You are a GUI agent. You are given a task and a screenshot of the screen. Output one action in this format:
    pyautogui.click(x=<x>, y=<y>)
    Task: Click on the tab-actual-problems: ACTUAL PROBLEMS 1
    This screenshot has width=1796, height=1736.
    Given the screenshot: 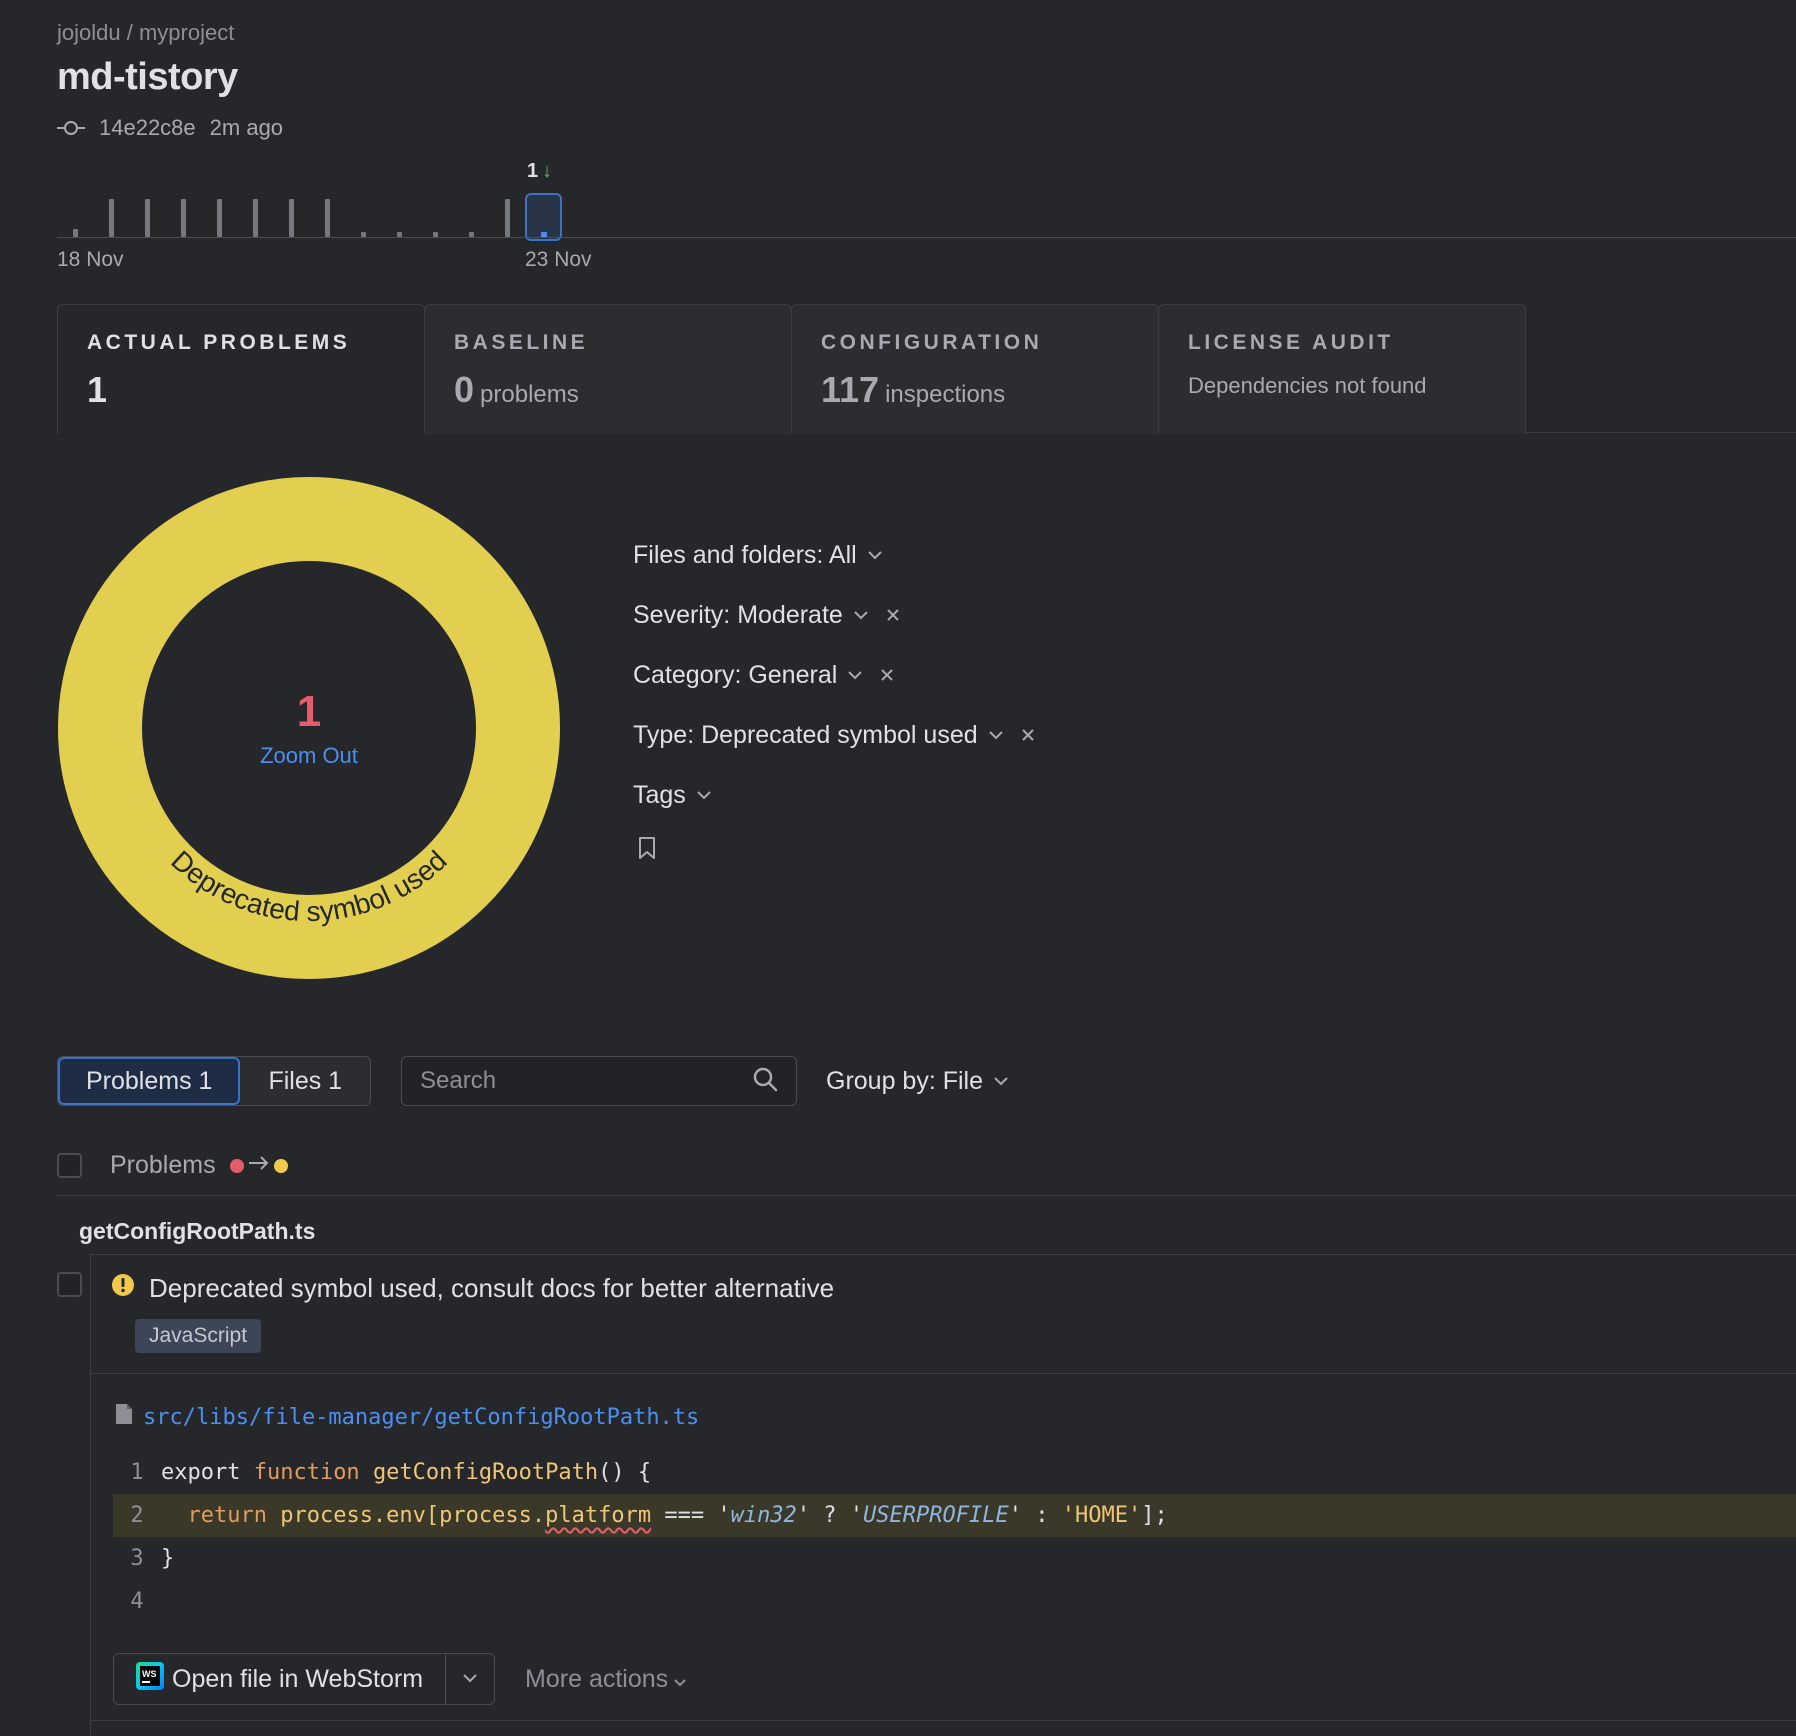 What is the action you would take?
    pyautogui.click(x=241, y=369)
    